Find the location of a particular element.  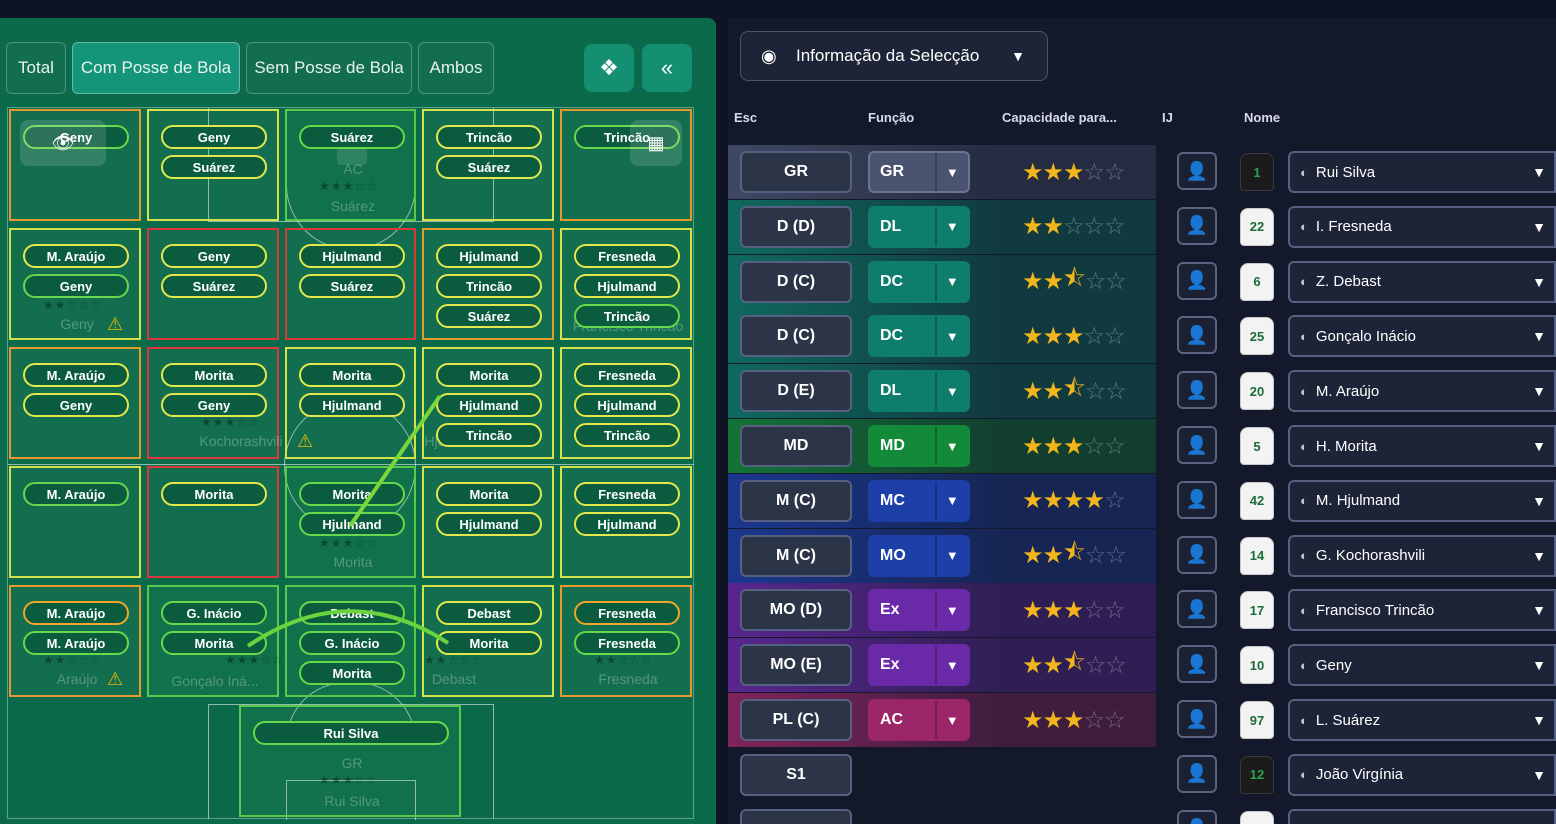

position-slot is located at coordinates (796, 816).